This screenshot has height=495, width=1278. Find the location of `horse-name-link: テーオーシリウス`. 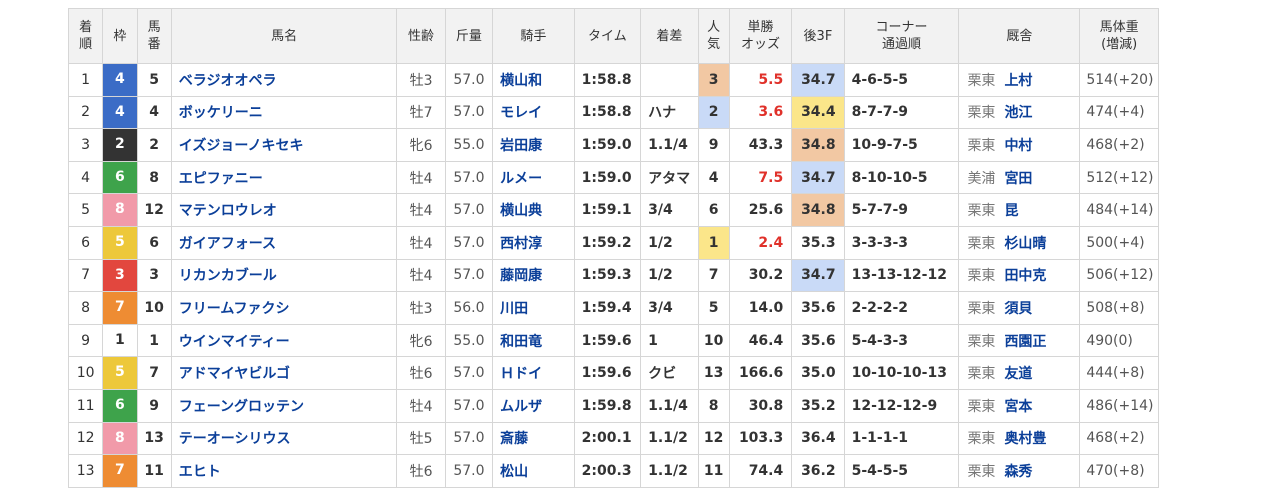

horse-name-link: テーオーシリウス is located at coordinates (235, 439).